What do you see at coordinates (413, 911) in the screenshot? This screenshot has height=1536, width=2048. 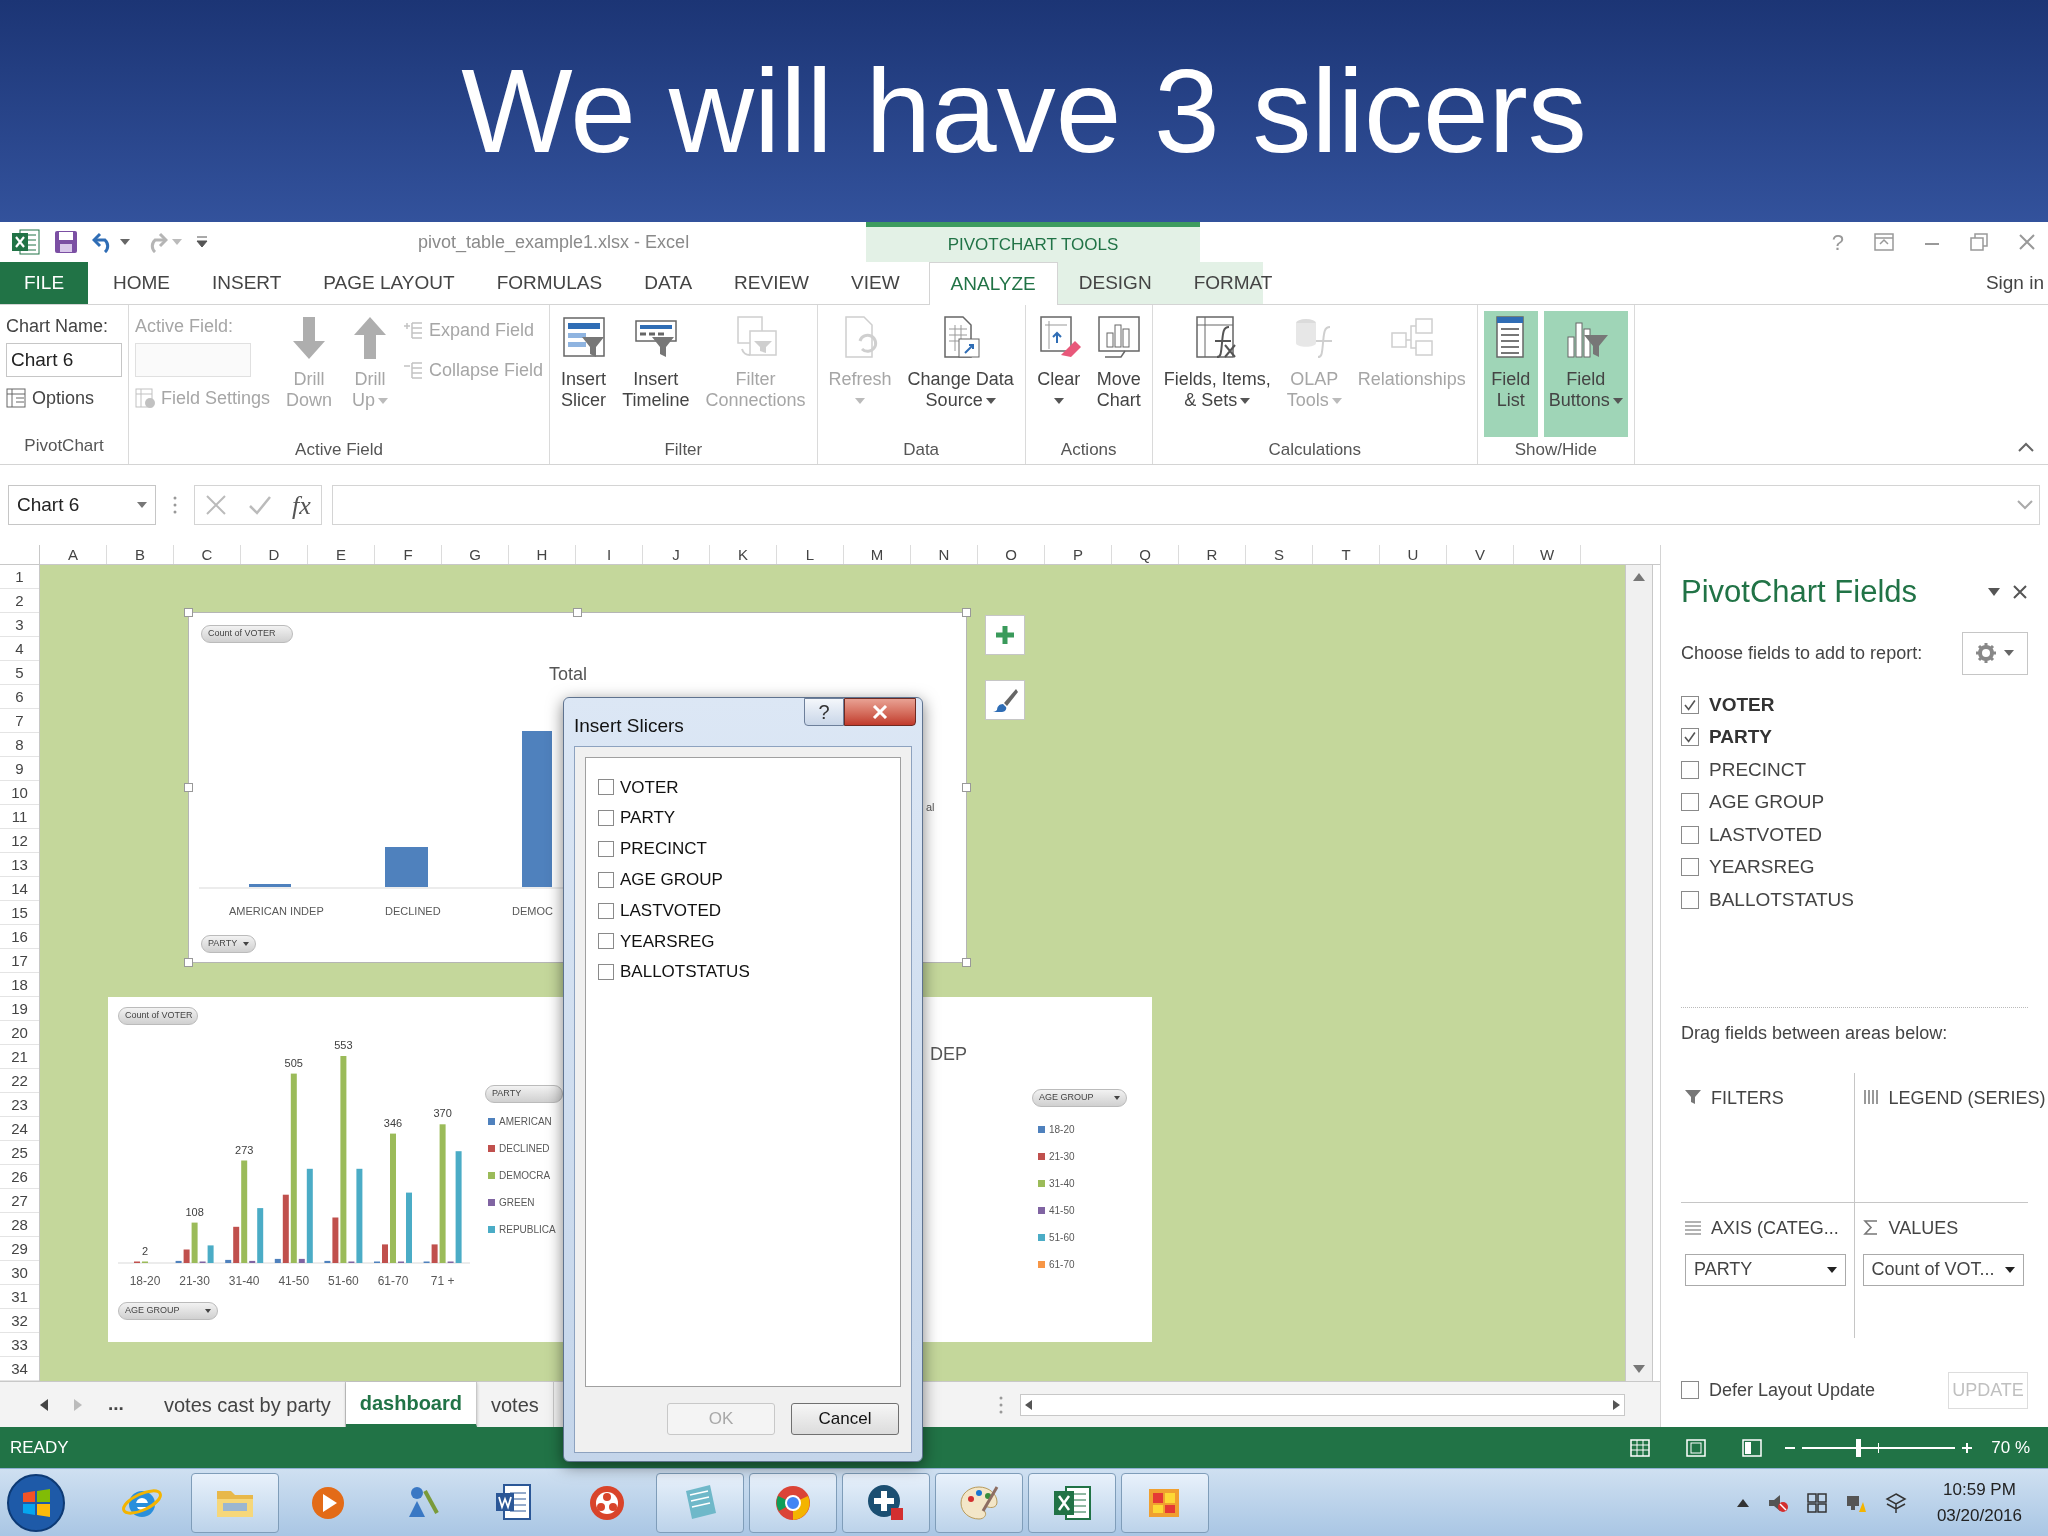 I see `axis-label: DECLINED` at bounding box center [413, 911].